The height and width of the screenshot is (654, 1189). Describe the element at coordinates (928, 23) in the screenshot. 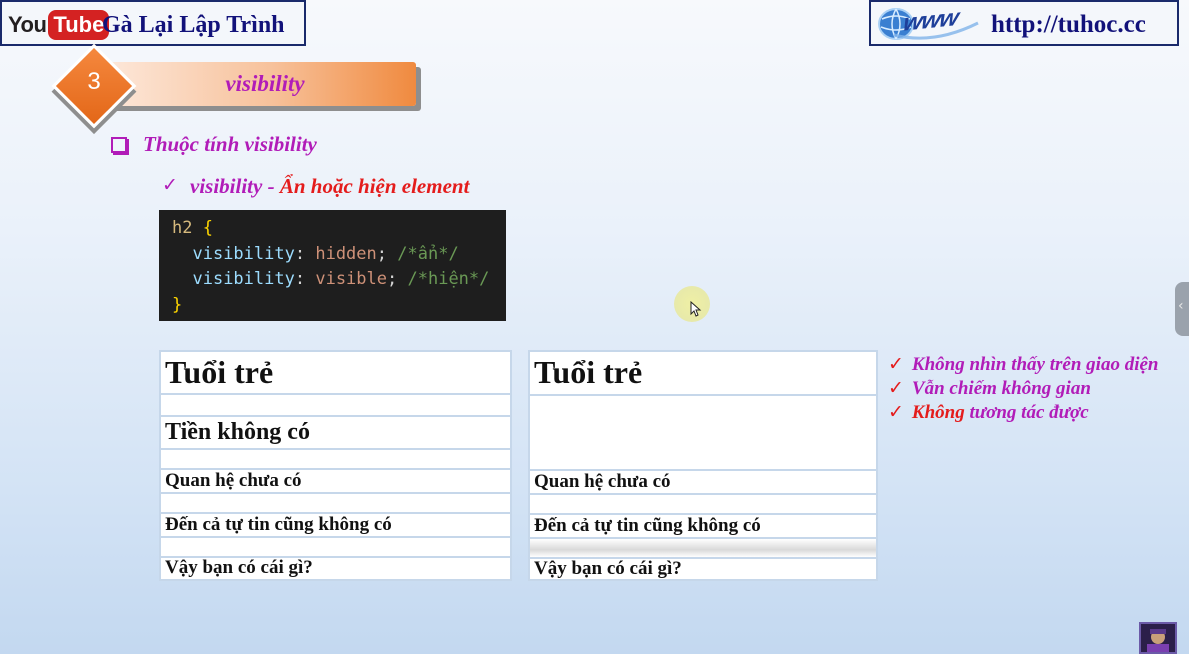

I see `www-globe-icon: www` at that location.